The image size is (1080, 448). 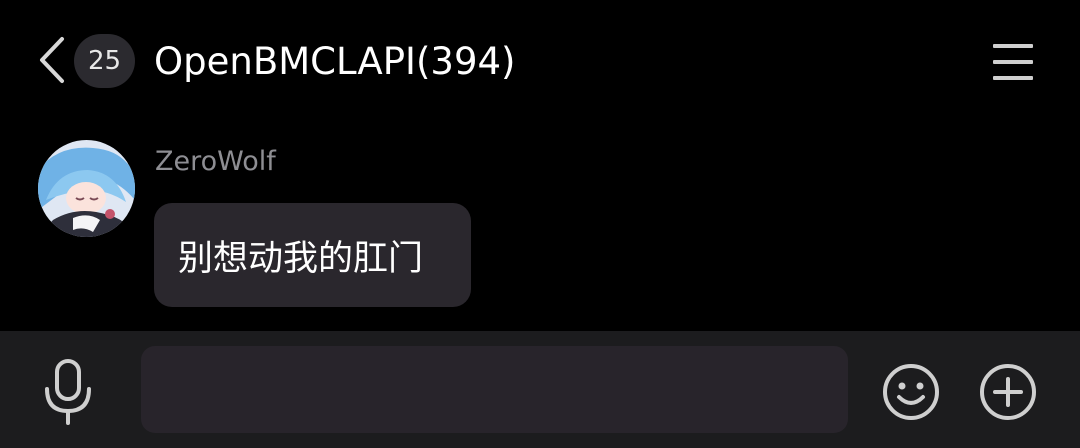 I want to click on hamburger-menu-icon, so click(x=1013, y=62).